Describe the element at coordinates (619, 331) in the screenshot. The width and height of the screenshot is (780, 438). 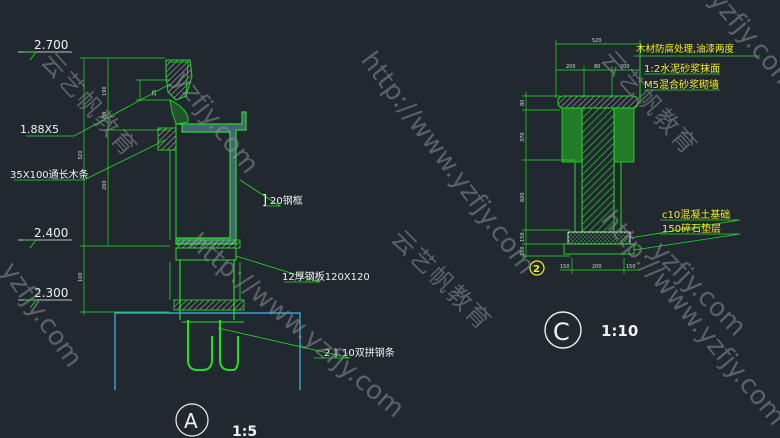
I see `scale-label-c: 1:10` at that location.